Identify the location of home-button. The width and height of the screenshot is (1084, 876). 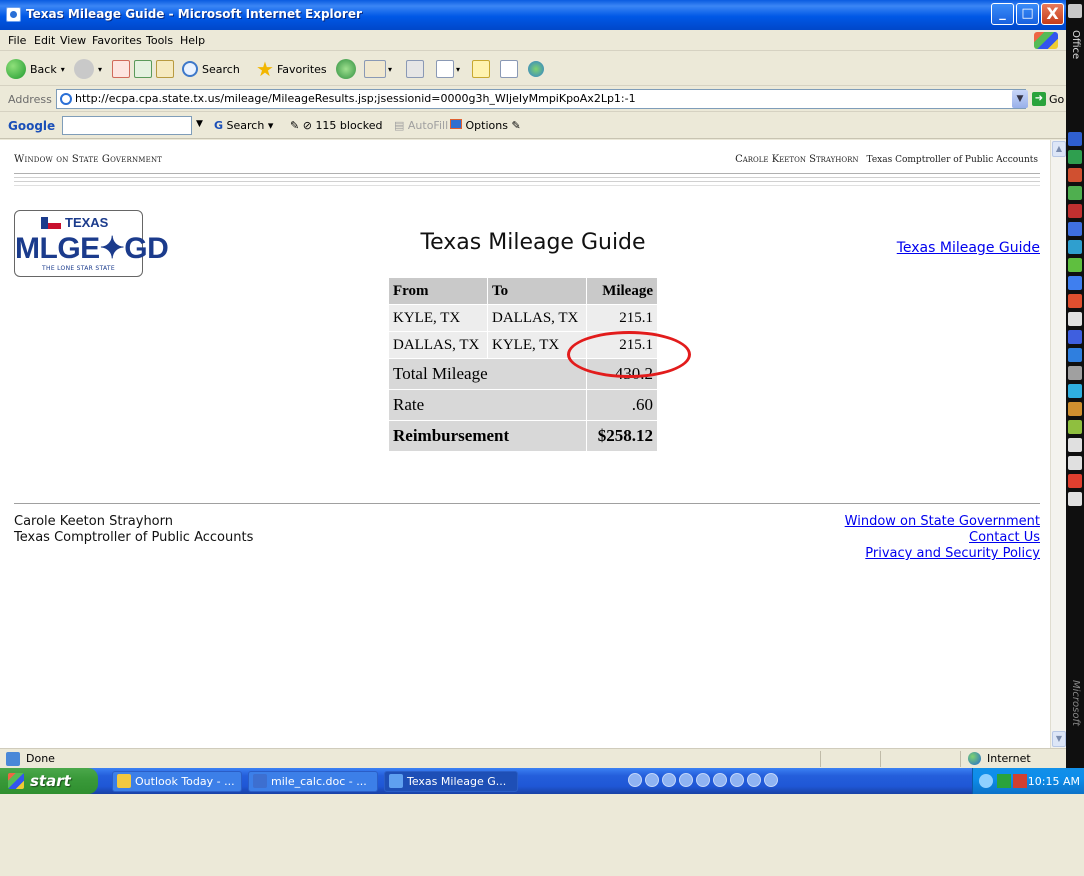
(165, 69).